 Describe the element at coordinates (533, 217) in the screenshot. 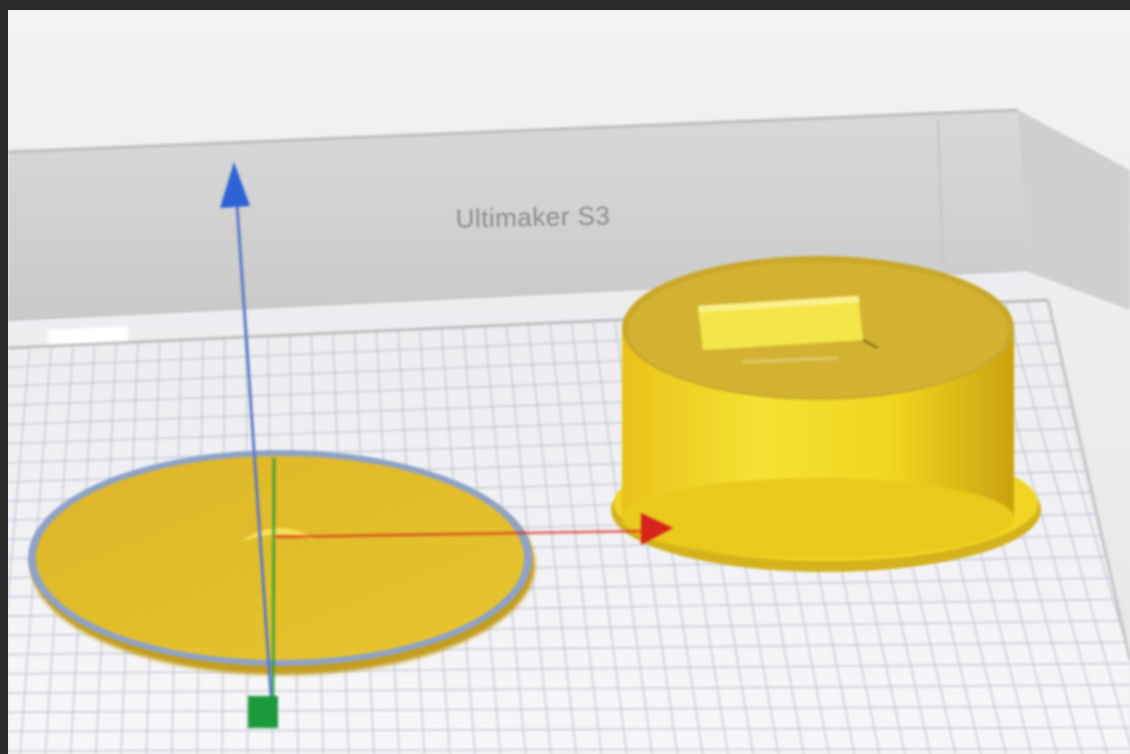

I see `printer-name-label: Ultimaker S3` at that location.